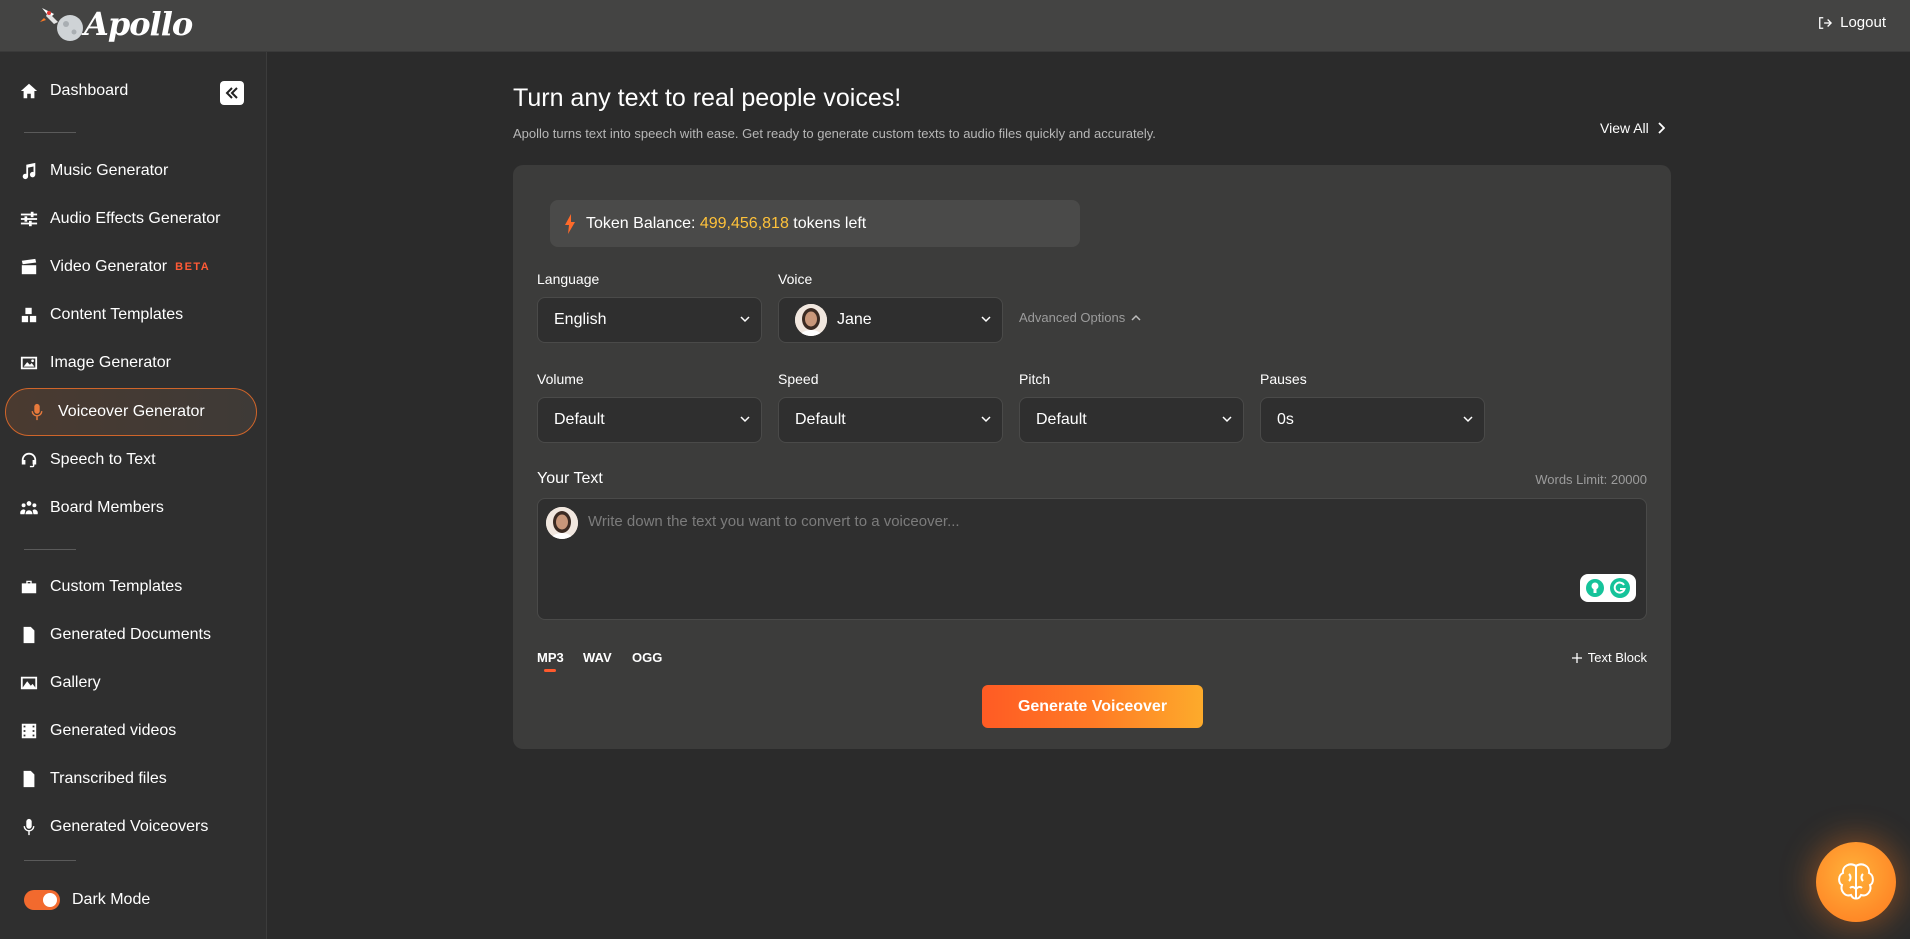  I want to click on token-balance-suffix: tokens left, so click(830, 223).